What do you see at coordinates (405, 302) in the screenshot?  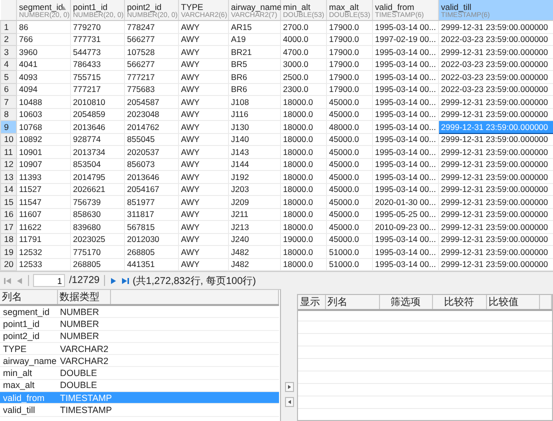 I see `column-header: 筛选项` at bounding box center [405, 302].